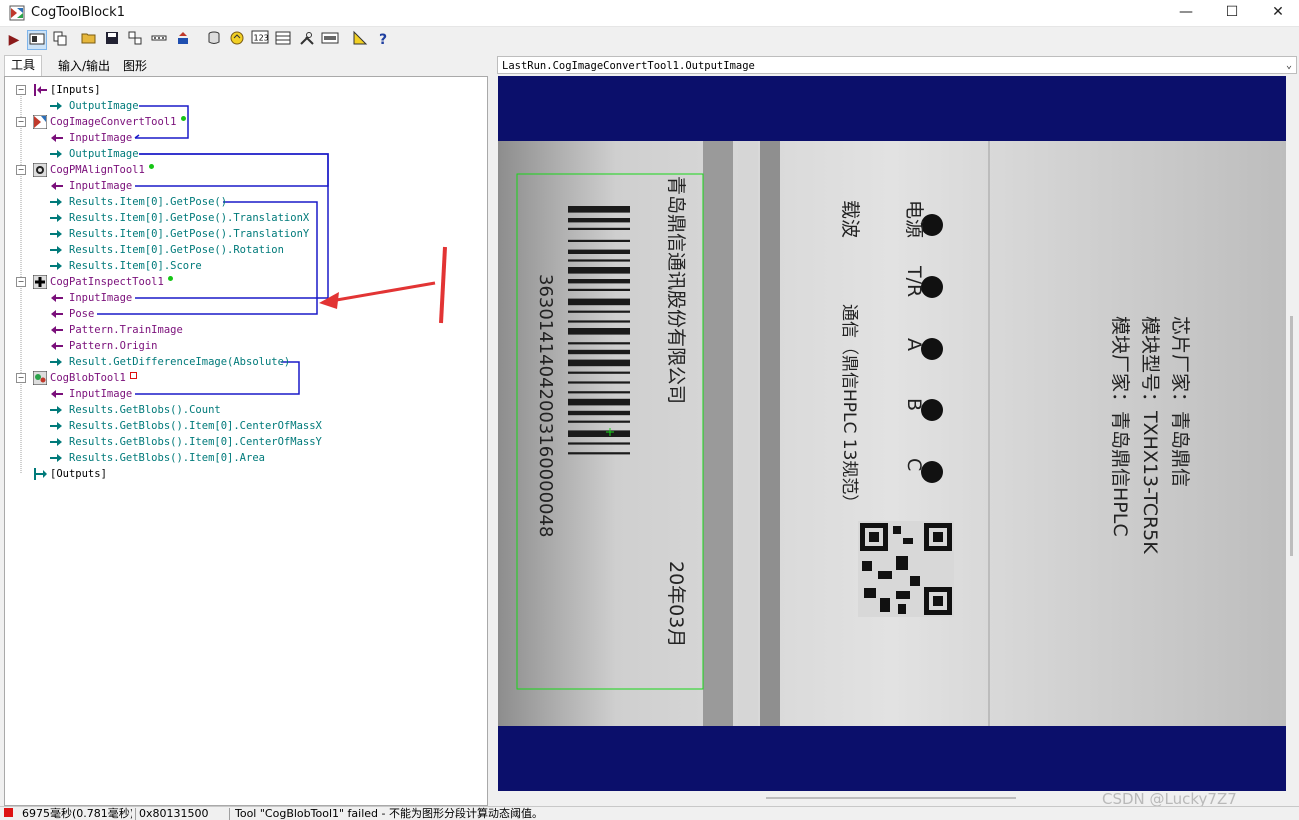 The height and width of the screenshot is (820, 1299). I want to click on qr-code, so click(906, 569).